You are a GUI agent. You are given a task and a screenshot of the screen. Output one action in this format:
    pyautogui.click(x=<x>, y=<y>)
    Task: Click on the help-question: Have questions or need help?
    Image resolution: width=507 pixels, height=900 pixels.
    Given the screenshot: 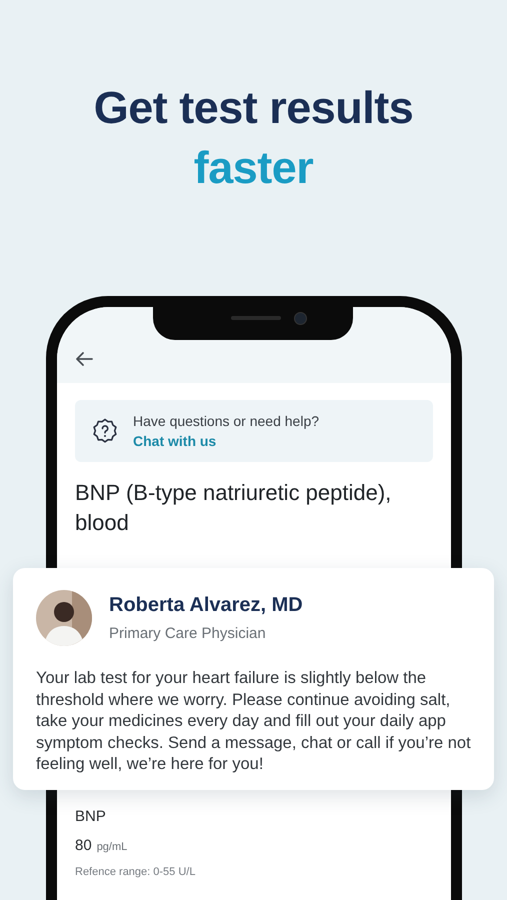 What is the action you would take?
    pyautogui.click(x=226, y=421)
    